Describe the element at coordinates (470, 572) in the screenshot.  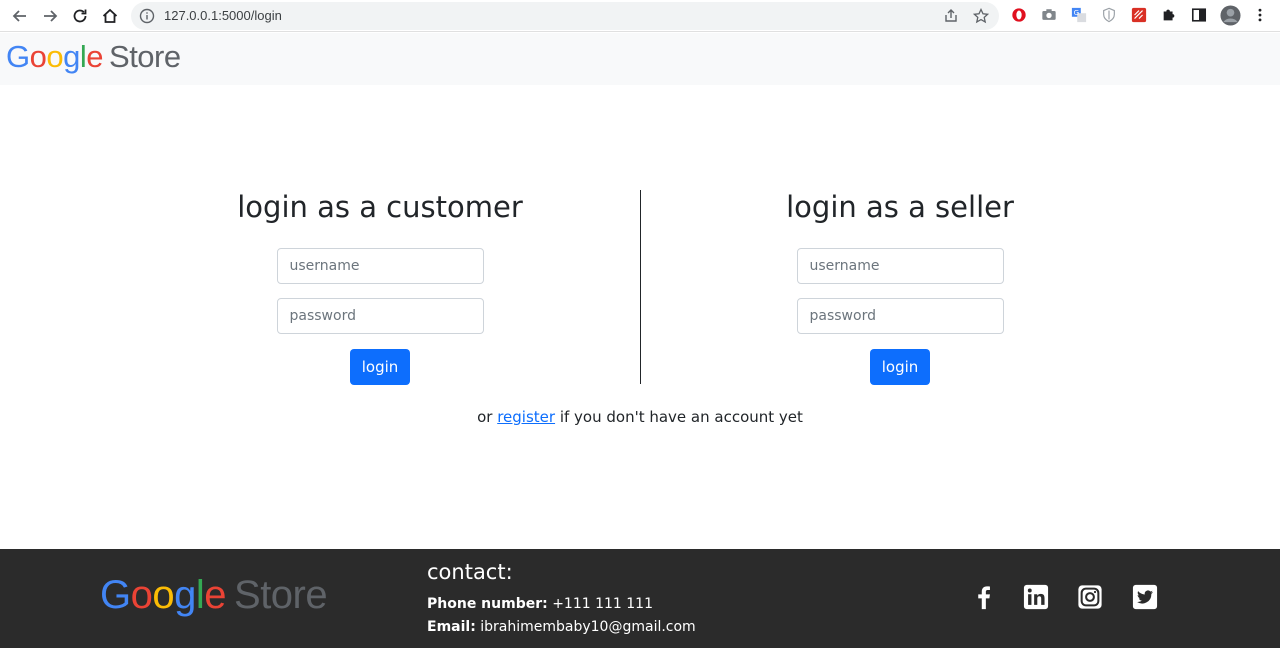
I see `contact-title: contact:` at that location.